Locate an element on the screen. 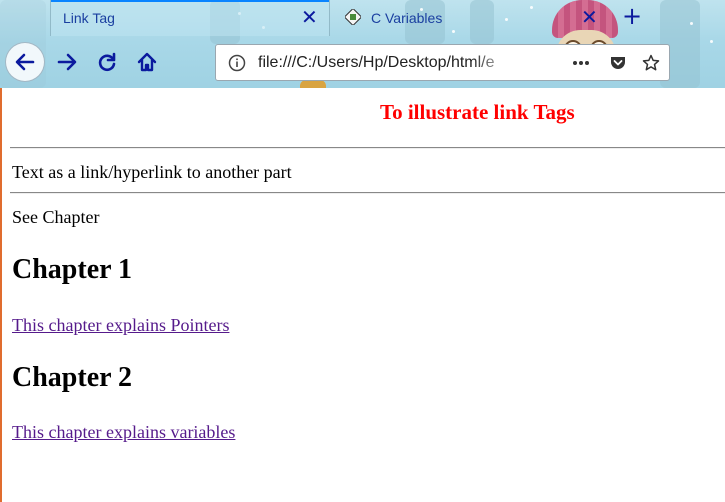 The width and height of the screenshot is (725, 502). back-button is located at coordinates (25, 62).